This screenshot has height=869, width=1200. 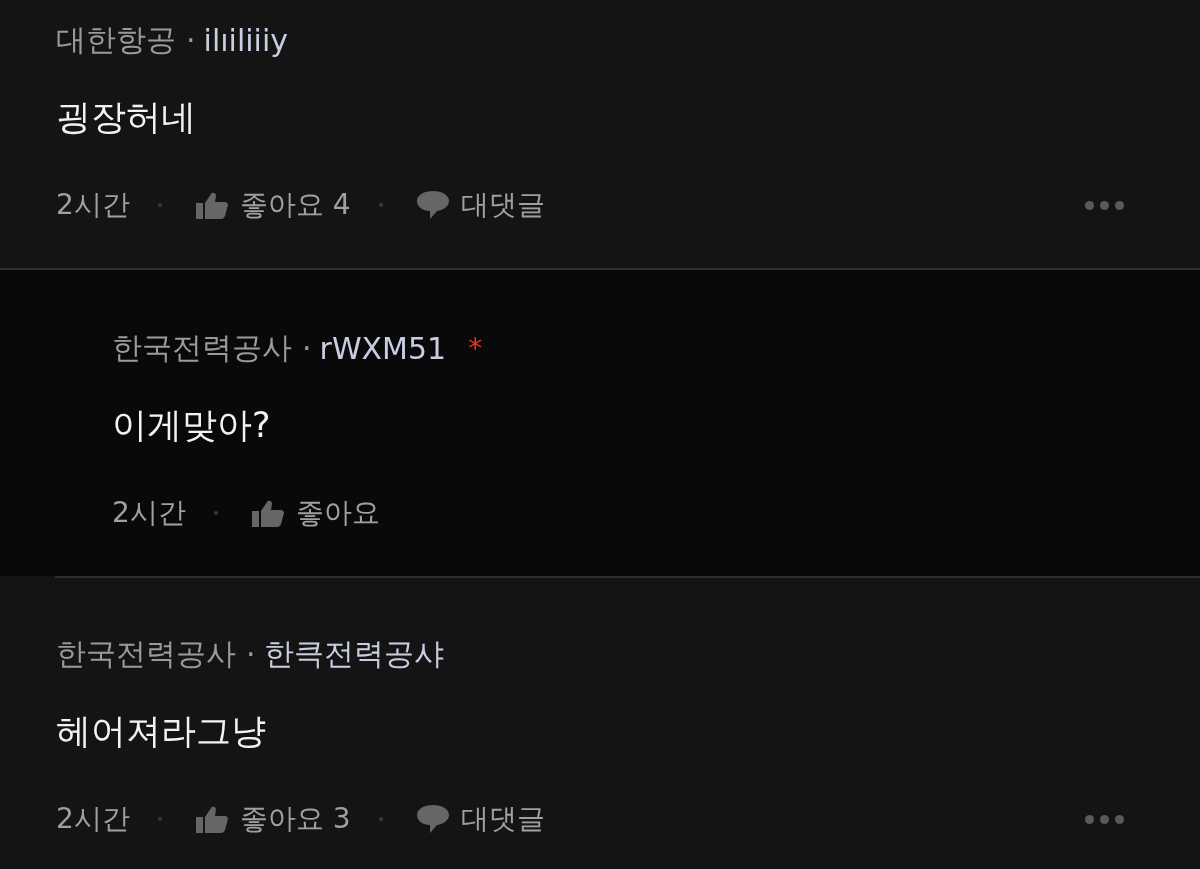 What do you see at coordinates (295, 205) in the screenshot?
I see `like-button: 좋아요 4` at bounding box center [295, 205].